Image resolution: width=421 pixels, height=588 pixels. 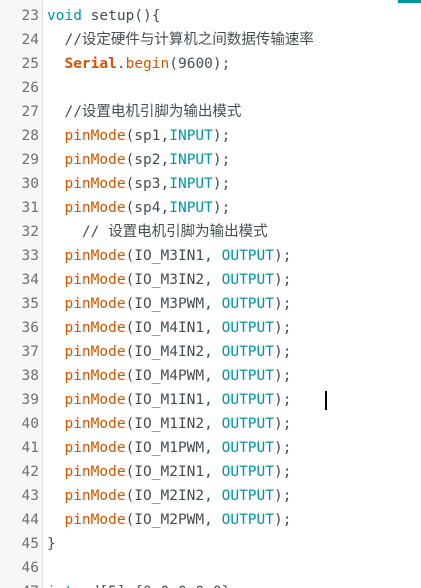 I want to click on code-token: (IO_M1IN2,, so click(x=173, y=424).